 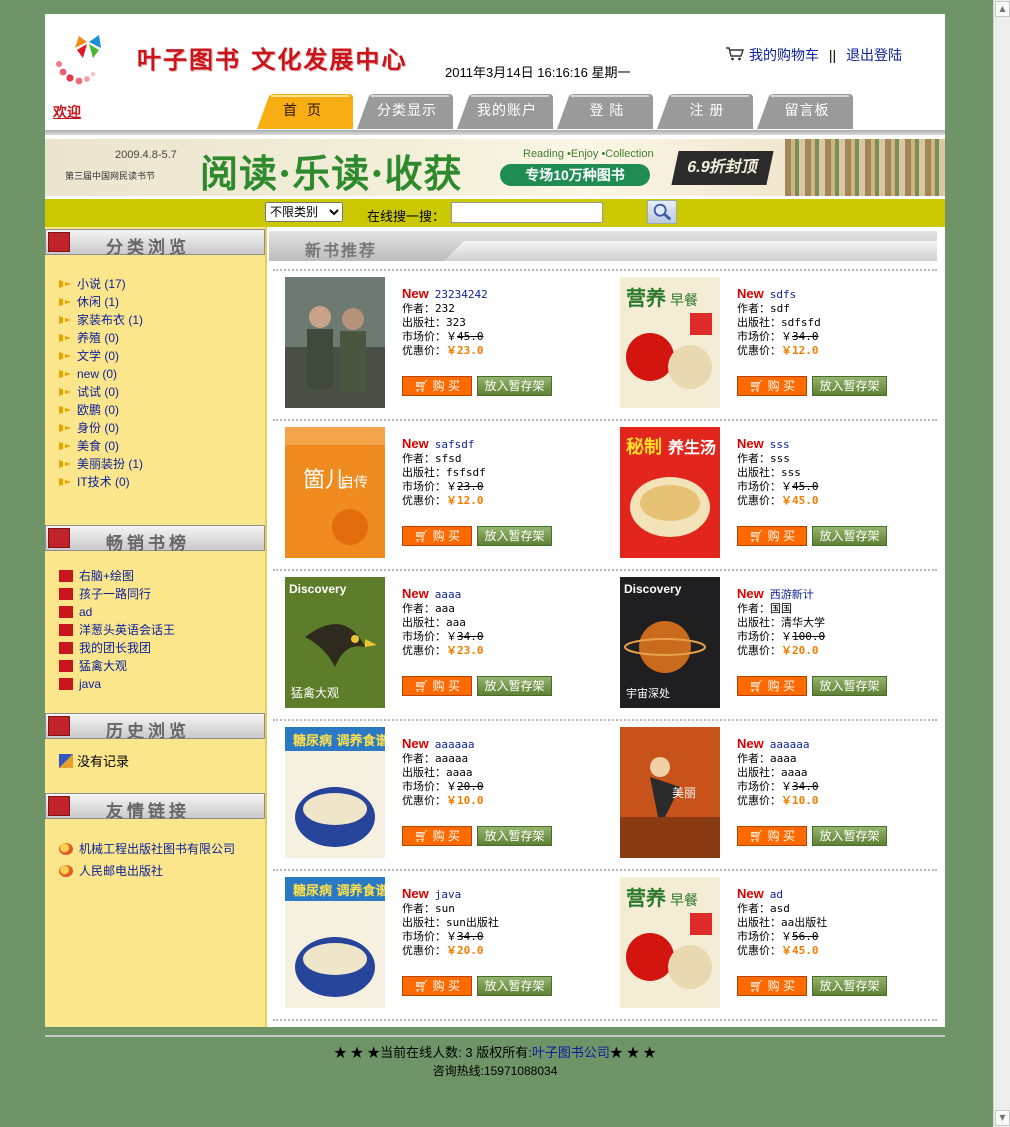 What do you see at coordinates (101, 302) in the screenshot?
I see `list-item: 休闲 (1)` at bounding box center [101, 302].